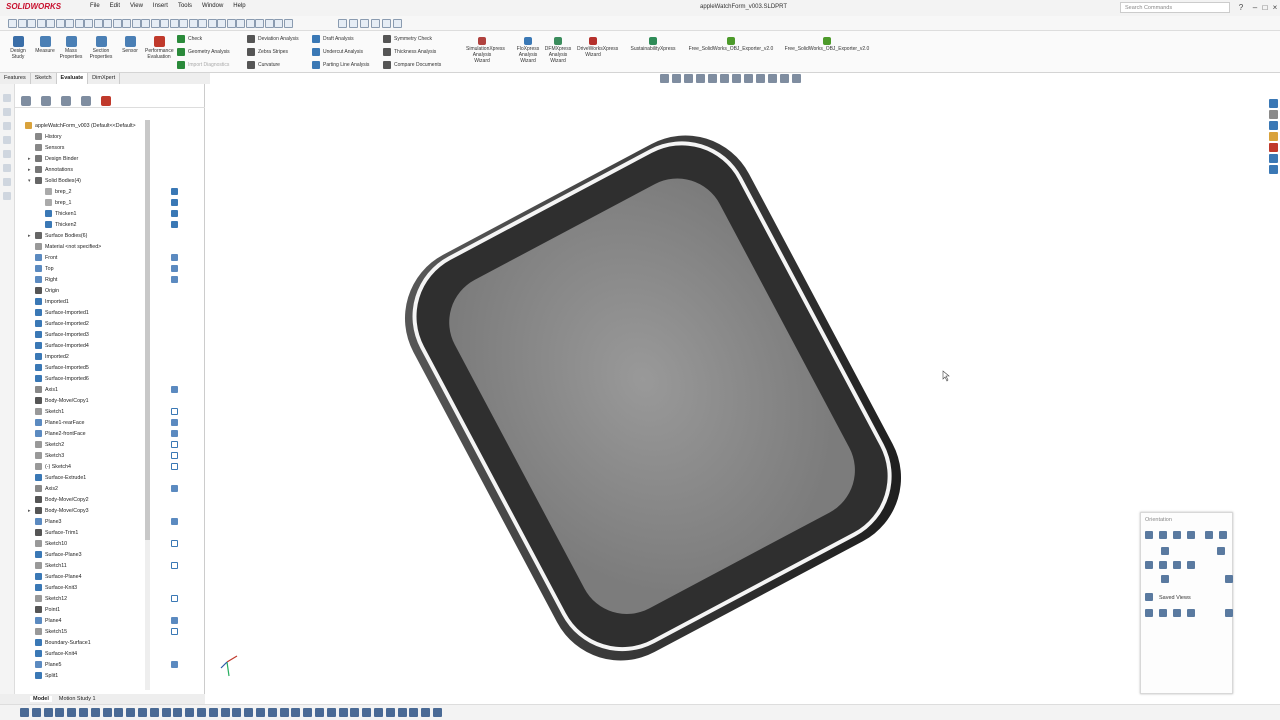  Describe the element at coordinates (41, 699) in the screenshot. I see `tab-model: Model` at that location.